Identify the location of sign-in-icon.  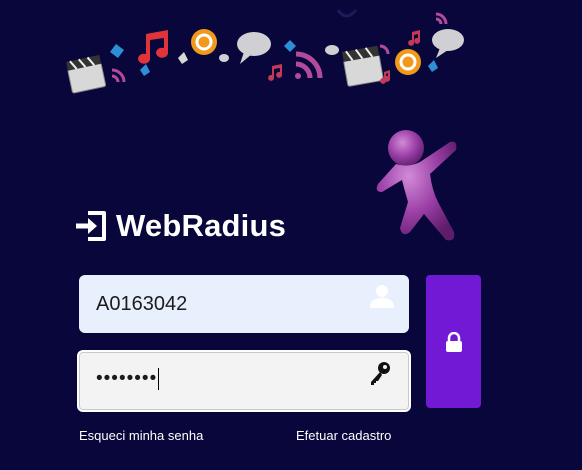
(91, 226).